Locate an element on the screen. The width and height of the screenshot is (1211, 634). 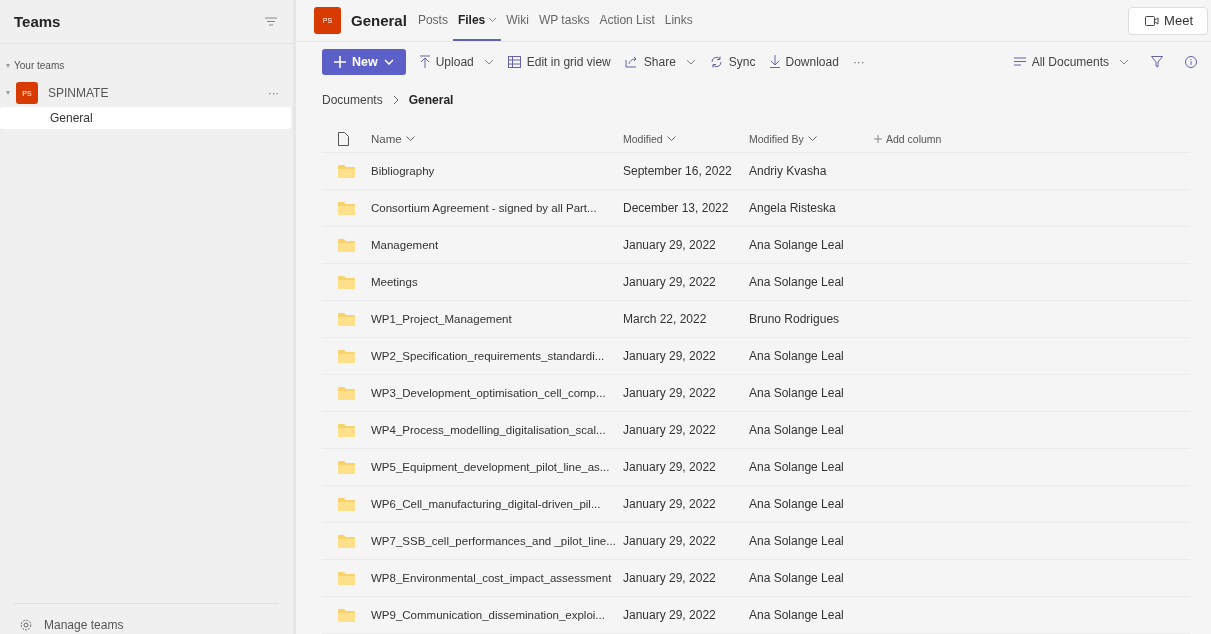
column-header: Name is located at coordinates (393, 138).